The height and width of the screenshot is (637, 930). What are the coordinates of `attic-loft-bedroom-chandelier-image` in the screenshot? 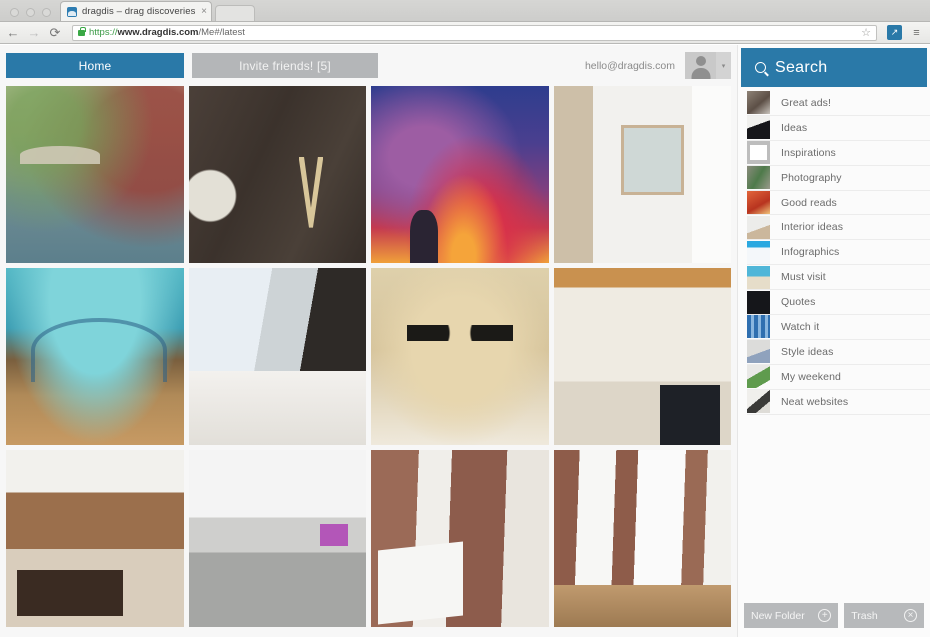 It's located at (277, 356).